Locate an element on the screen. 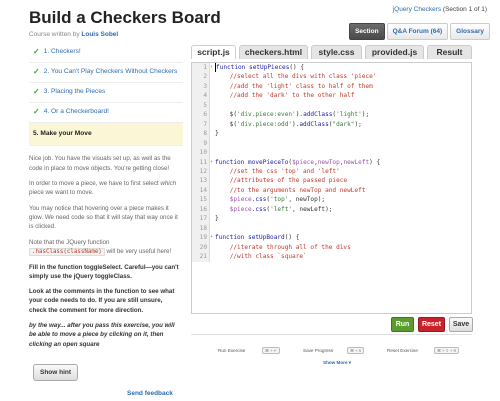  code-text: //set the css 'top' and 'left' is located at coordinates (284, 171).